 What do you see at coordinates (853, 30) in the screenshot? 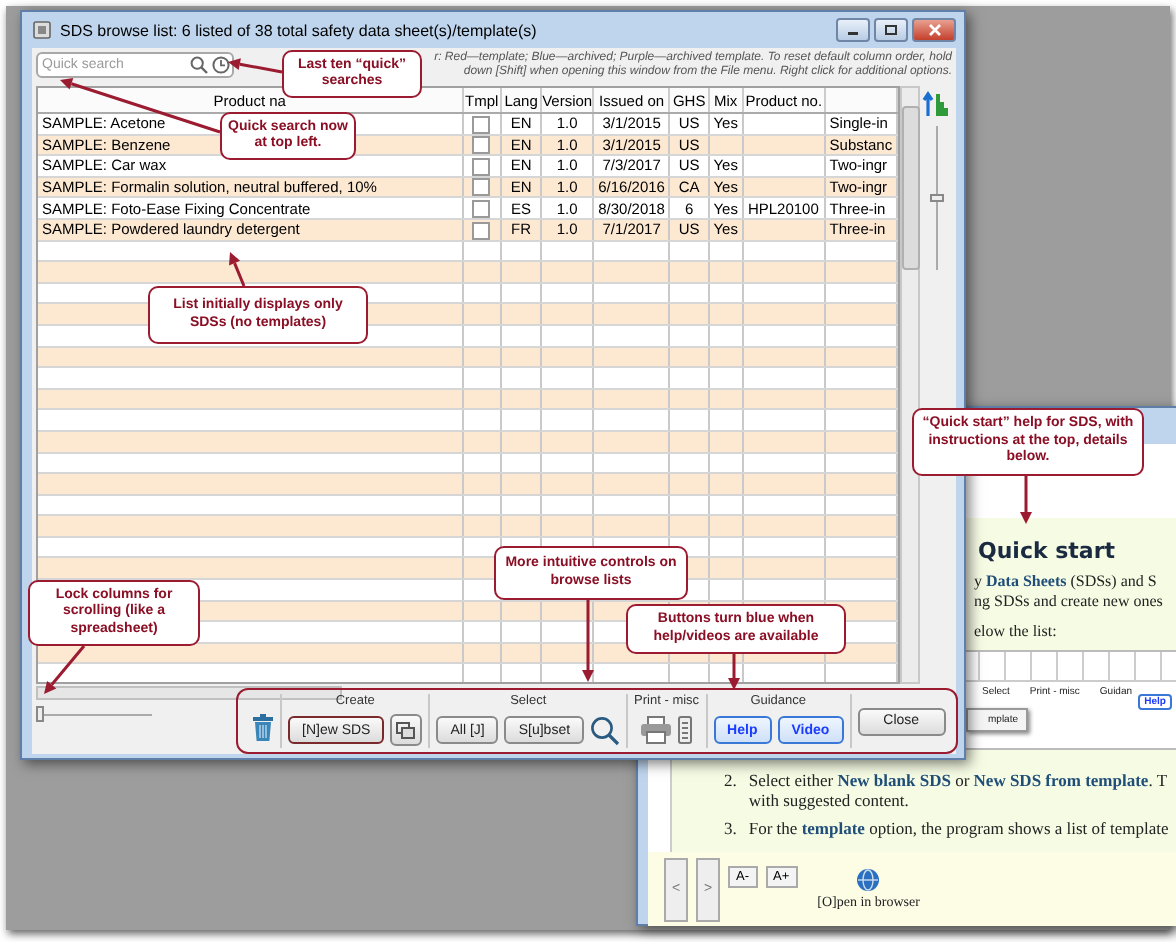
I see `minimize-button` at bounding box center [853, 30].